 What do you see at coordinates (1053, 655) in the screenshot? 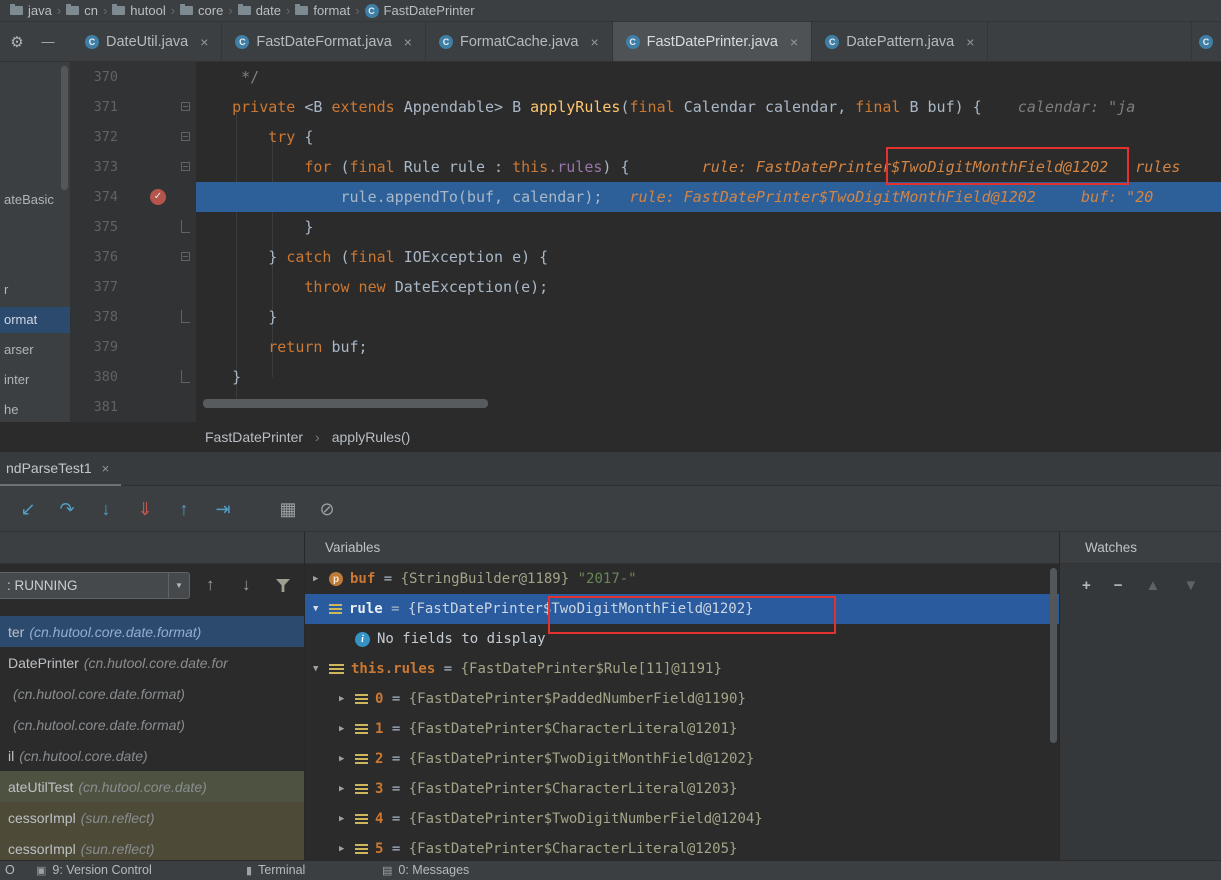
I see `variables-scrollbar` at bounding box center [1053, 655].